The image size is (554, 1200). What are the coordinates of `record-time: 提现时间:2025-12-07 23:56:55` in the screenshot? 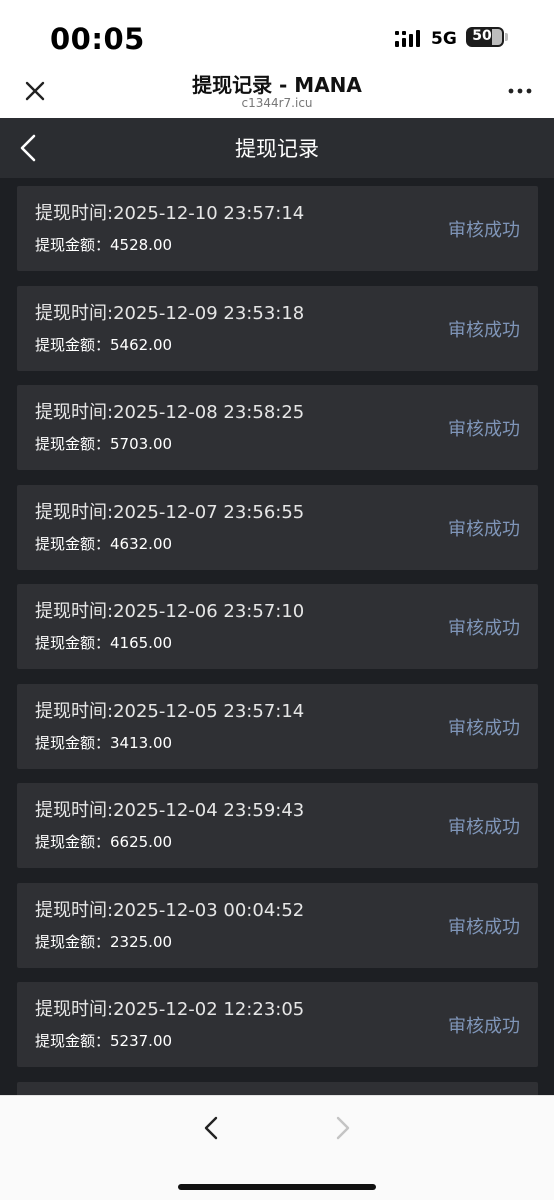 It's located at (170, 512).